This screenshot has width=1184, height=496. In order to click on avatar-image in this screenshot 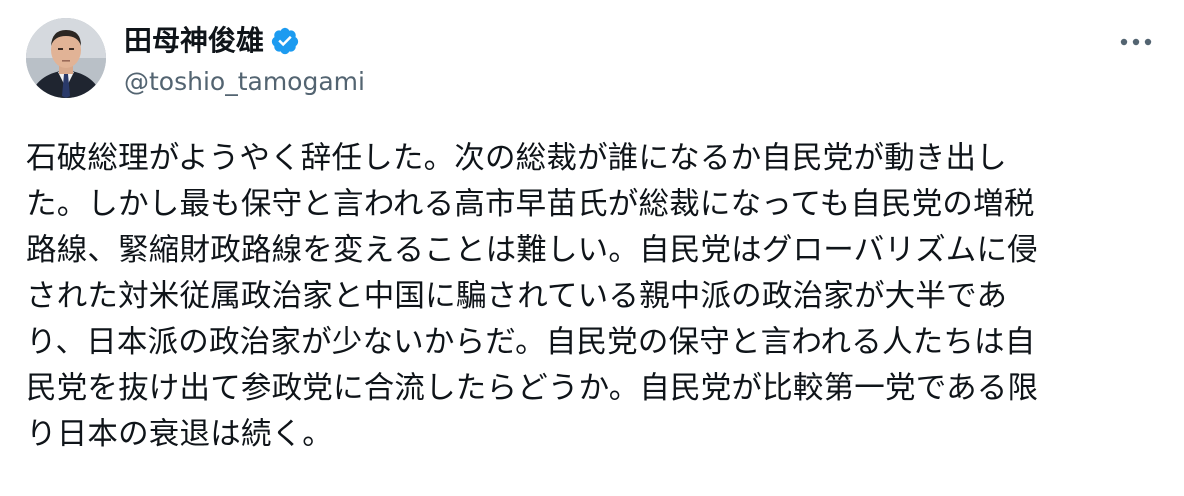, I will do `click(66, 58)`.